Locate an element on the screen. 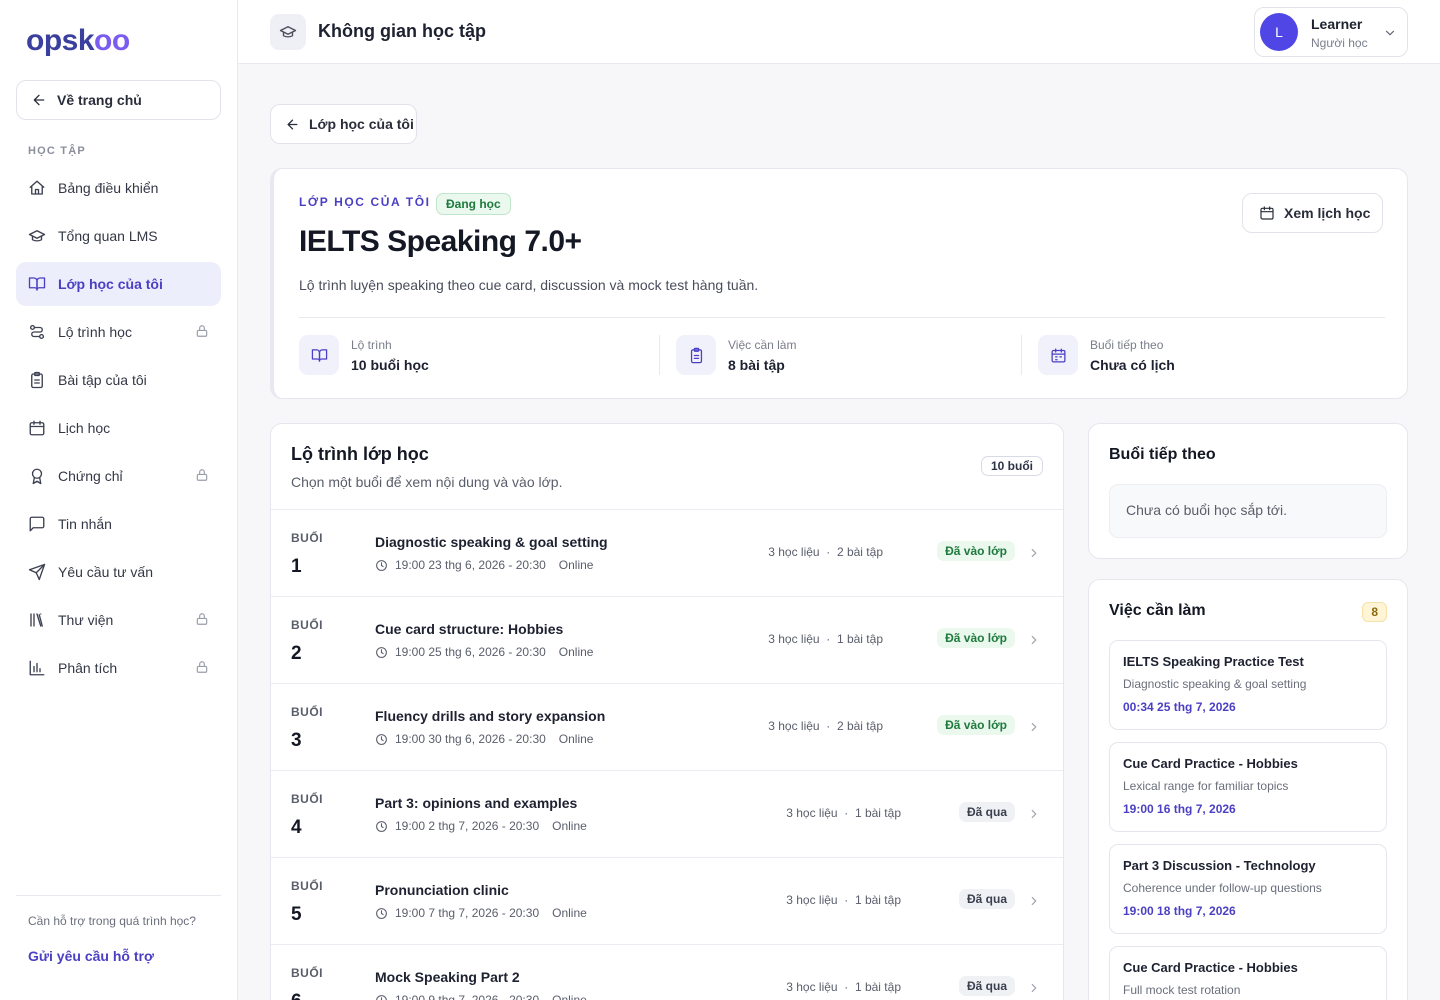 The width and height of the screenshot is (1440, 1000). sidebar-item-7: Tin nhắn is located at coordinates (118, 524).